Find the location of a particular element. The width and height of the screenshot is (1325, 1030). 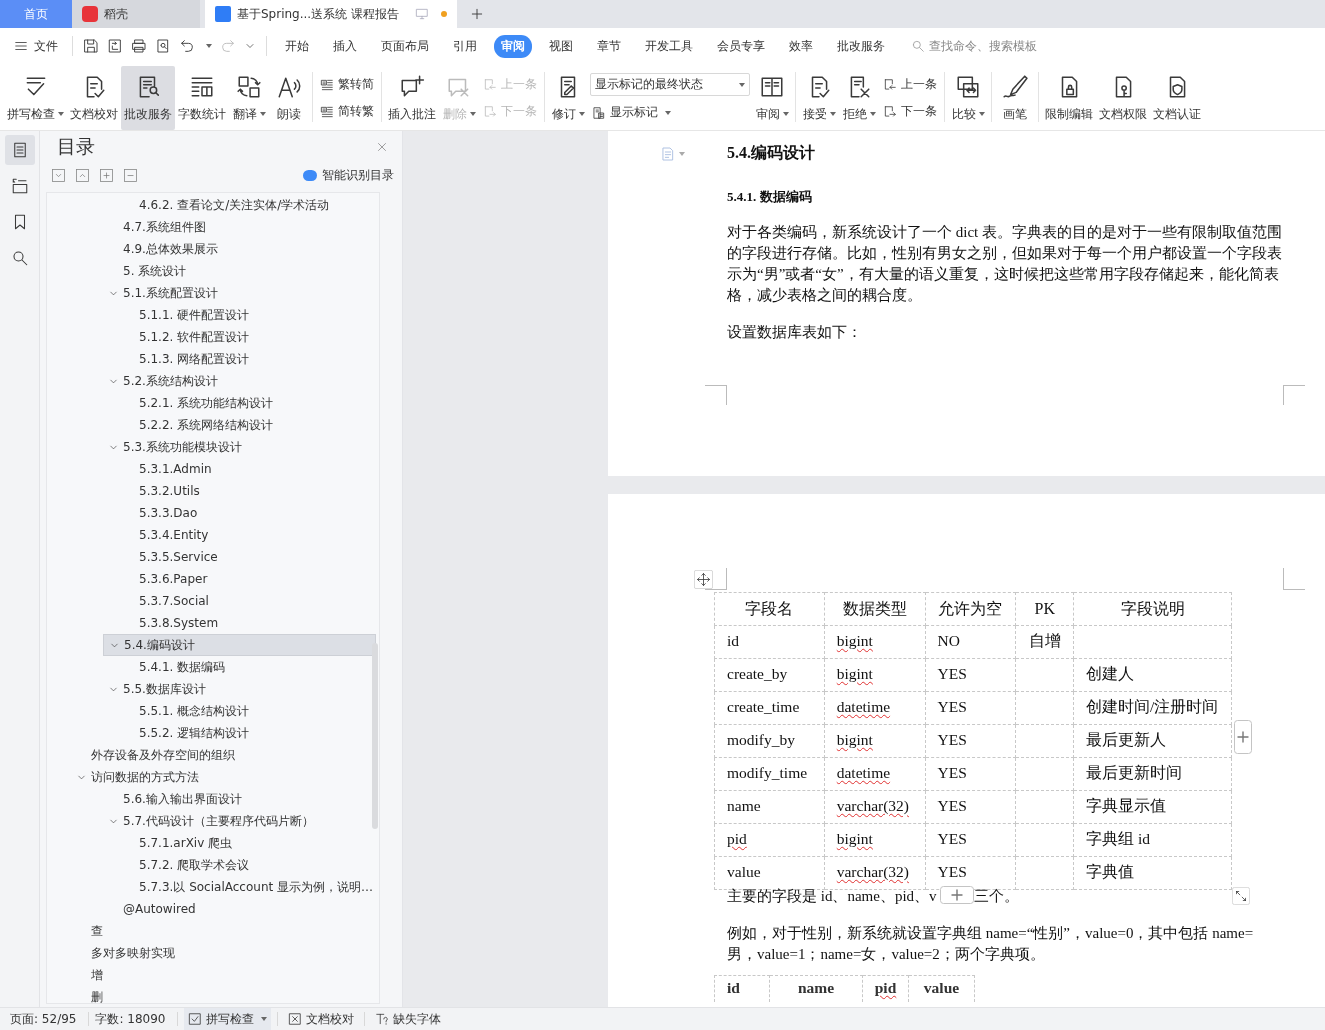

markup-icon is located at coordinates (599, 112).